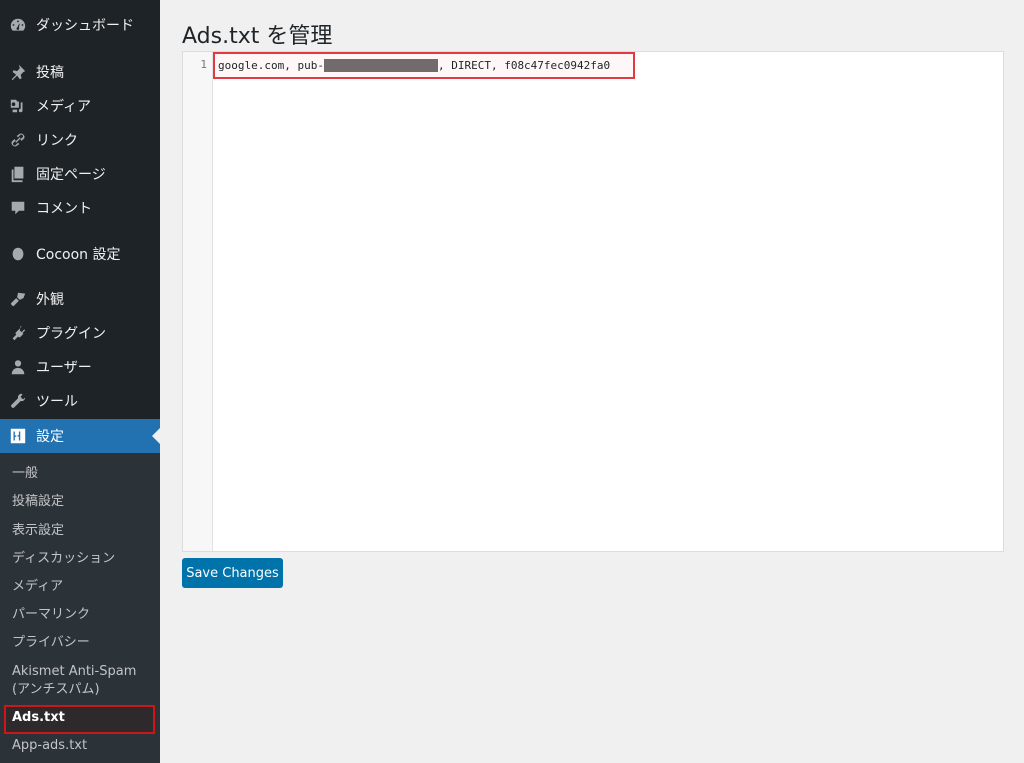 The width and height of the screenshot is (1024, 763). I want to click on menu-label: 設定, so click(50, 437).